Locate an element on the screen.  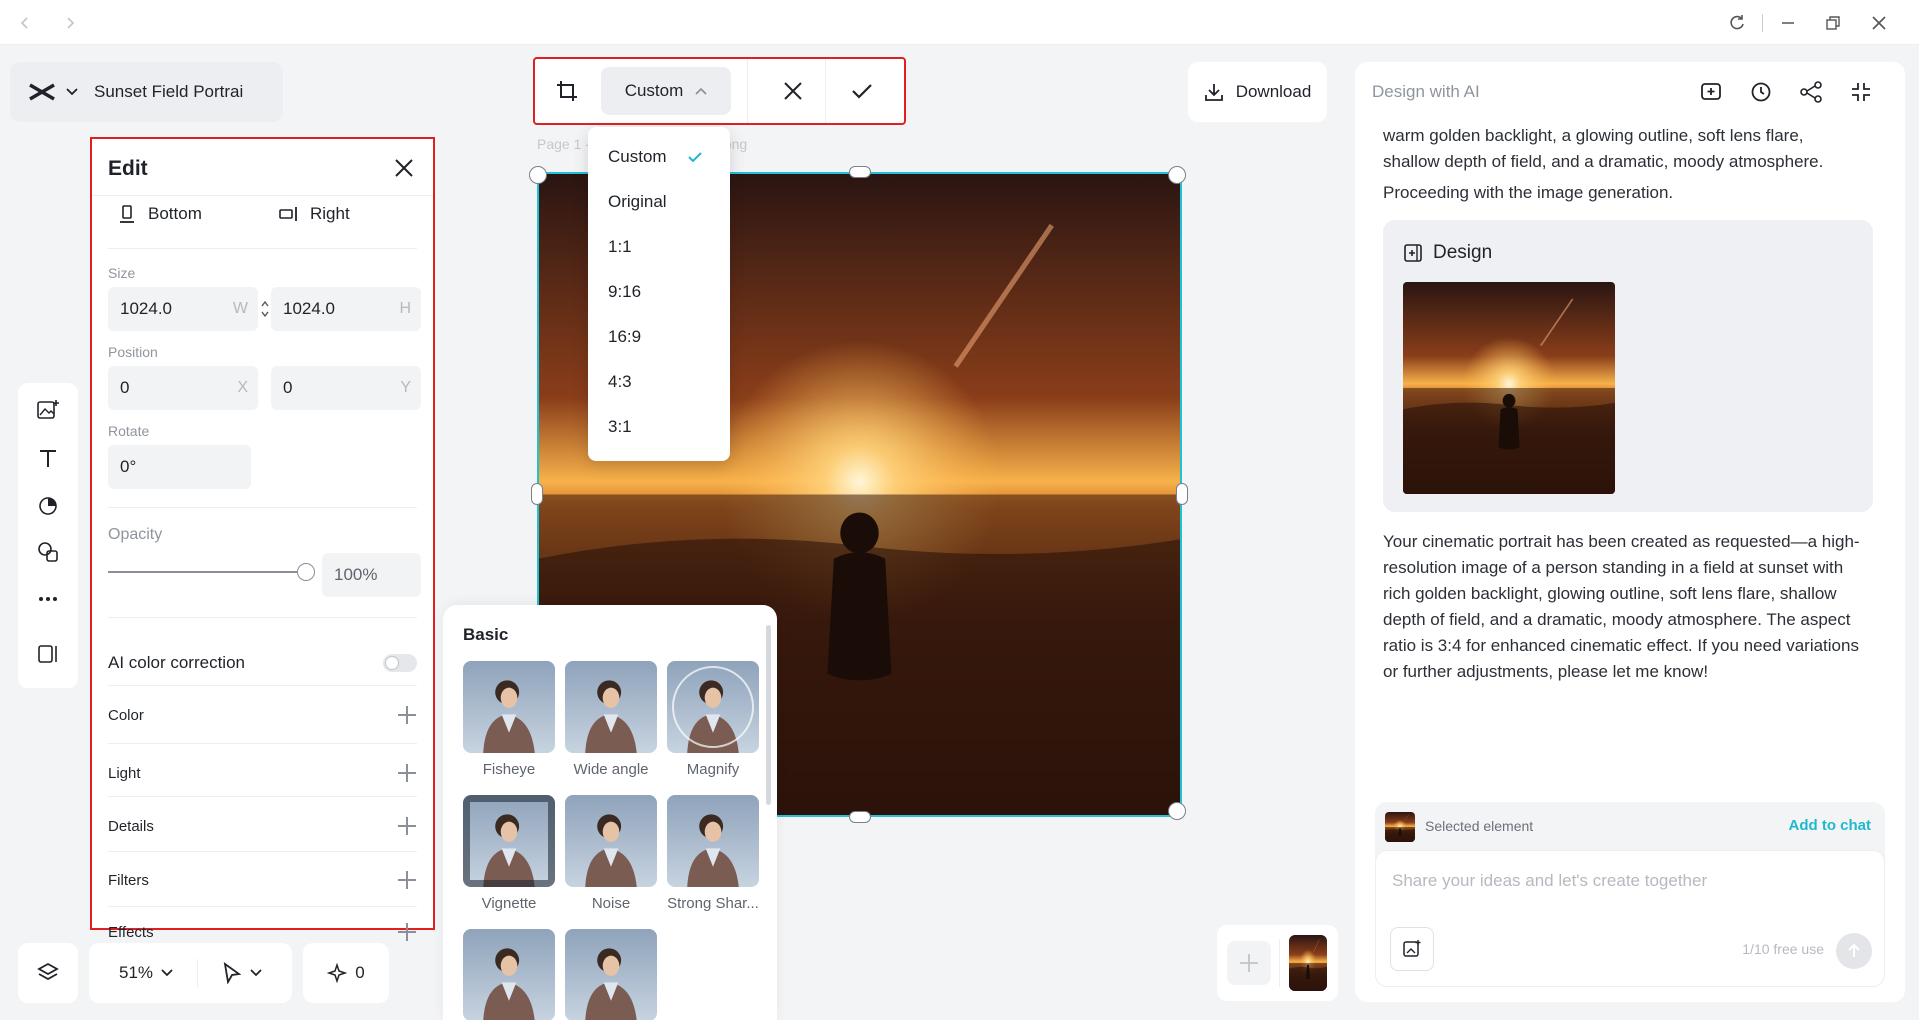
more-icon is located at coordinates (48, 599).